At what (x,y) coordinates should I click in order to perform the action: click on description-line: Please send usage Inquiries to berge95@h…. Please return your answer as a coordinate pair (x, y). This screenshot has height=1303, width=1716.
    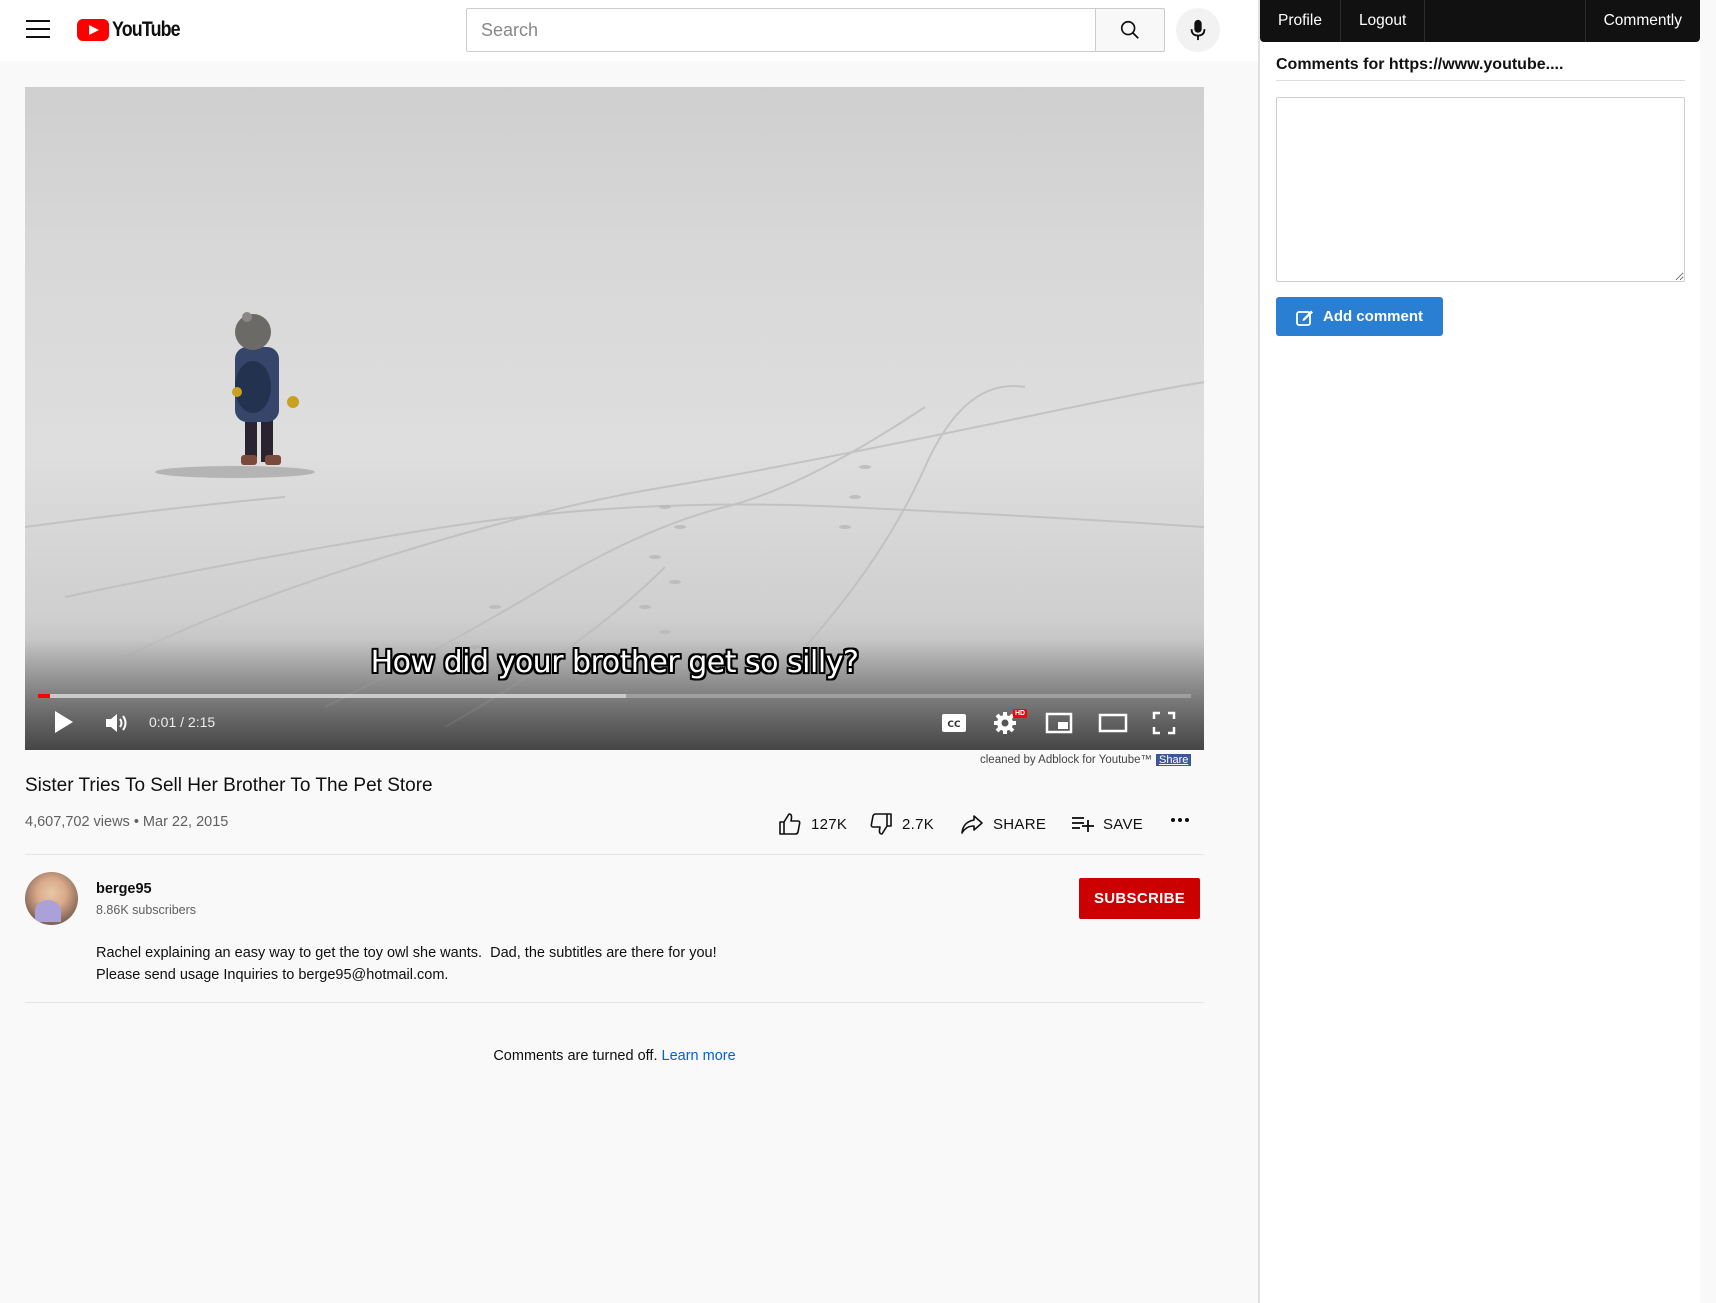
    Looking at the image, I should click on (272, 975).